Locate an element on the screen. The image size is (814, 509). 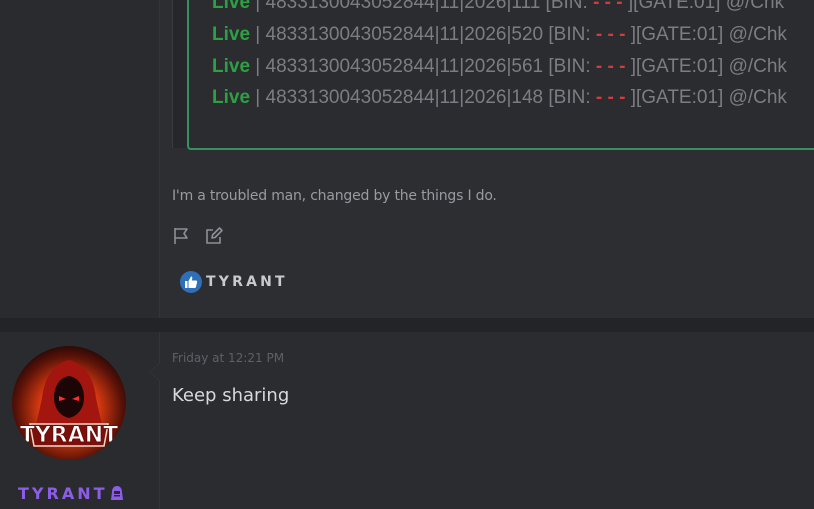
edit-icon is located at coordinates (214, 235).